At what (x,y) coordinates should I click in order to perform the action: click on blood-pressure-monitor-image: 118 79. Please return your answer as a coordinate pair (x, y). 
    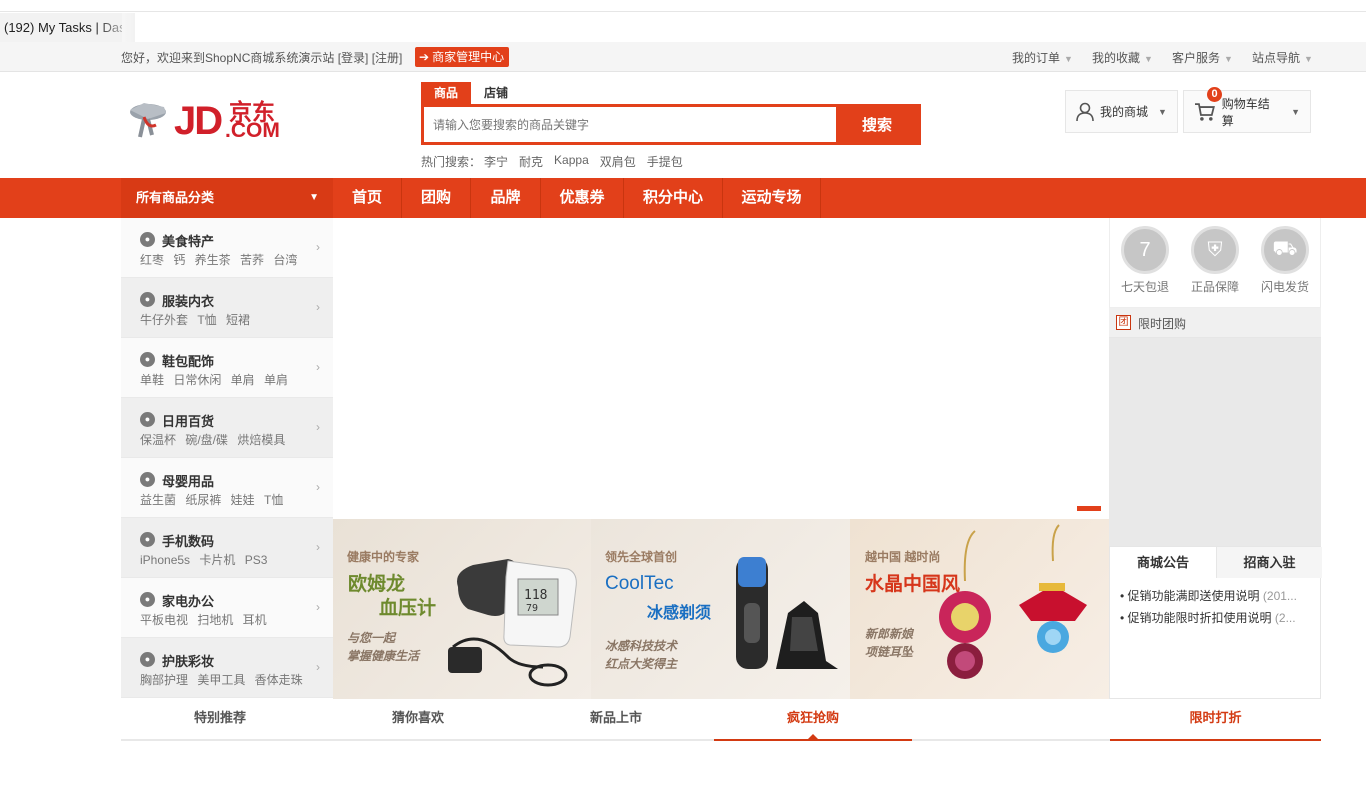
    Looking at the image, I should click on (512, 623).